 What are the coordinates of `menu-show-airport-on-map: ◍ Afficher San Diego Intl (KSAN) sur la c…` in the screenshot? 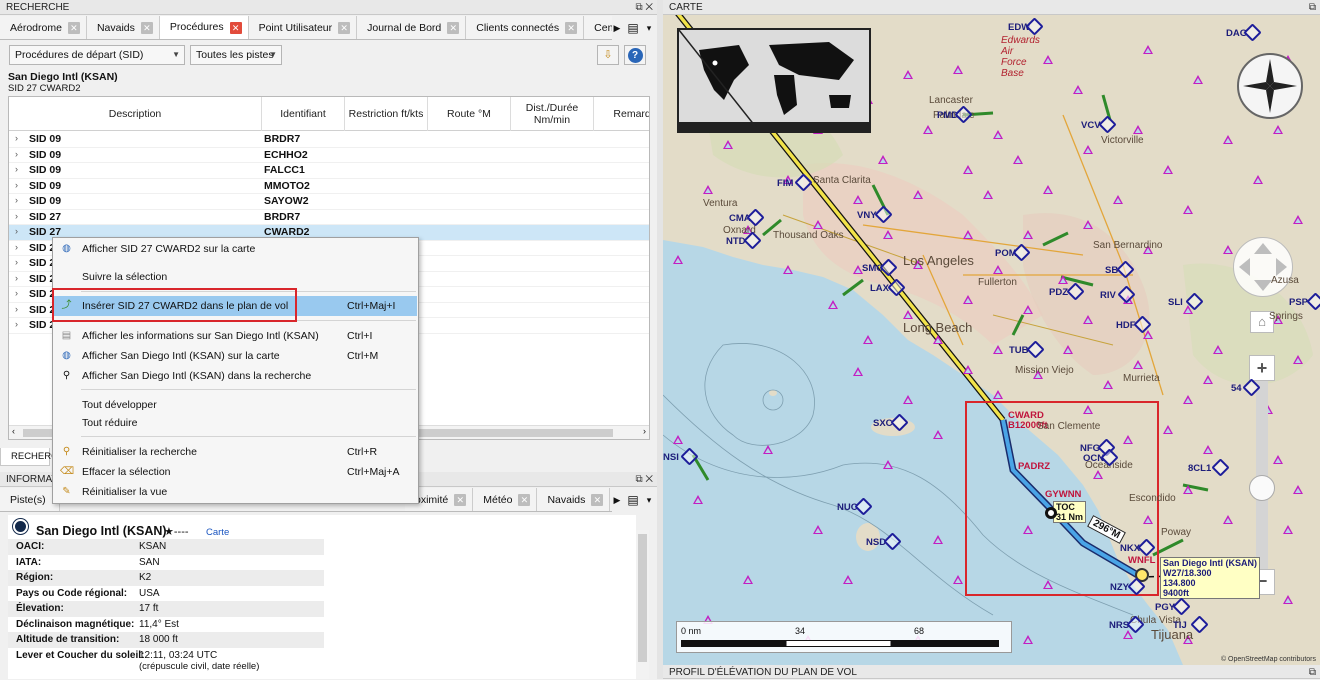 It's located at (235, 356).